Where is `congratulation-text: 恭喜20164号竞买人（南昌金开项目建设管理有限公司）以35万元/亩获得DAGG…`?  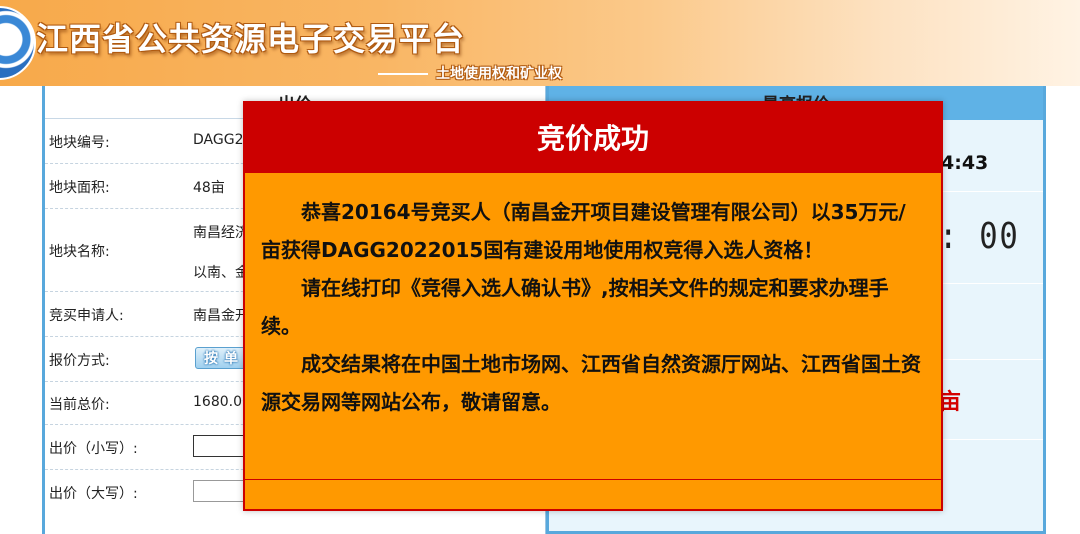 congratulation-text: 恭喜20164号竞买人（南昌金开项目建设管理有限公司）以35万元/亩获得DAGG… is located at coordinates (583, 231).